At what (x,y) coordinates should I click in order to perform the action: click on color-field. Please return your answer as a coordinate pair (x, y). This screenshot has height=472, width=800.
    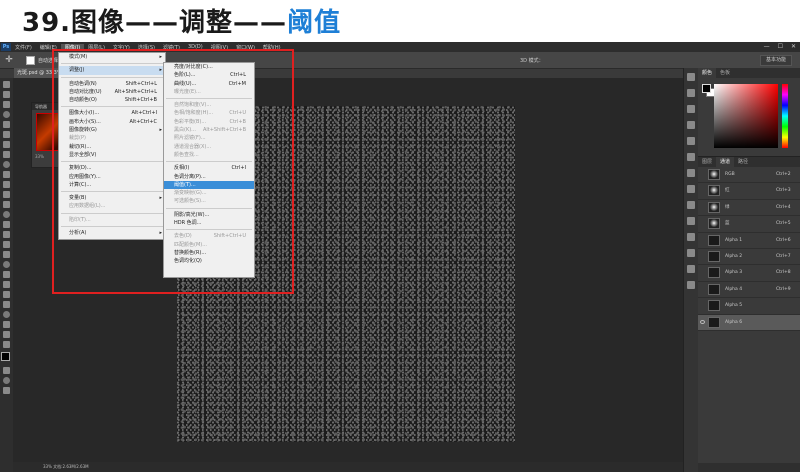
    Looking at the image, I should click on (746, 116).